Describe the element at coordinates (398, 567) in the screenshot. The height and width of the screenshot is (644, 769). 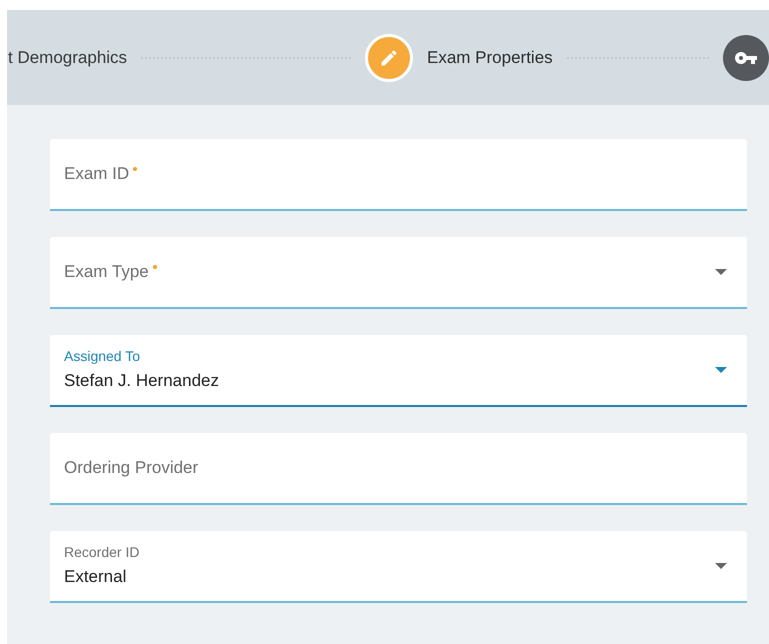
I see `select-field: Recorder ID External` at that location.